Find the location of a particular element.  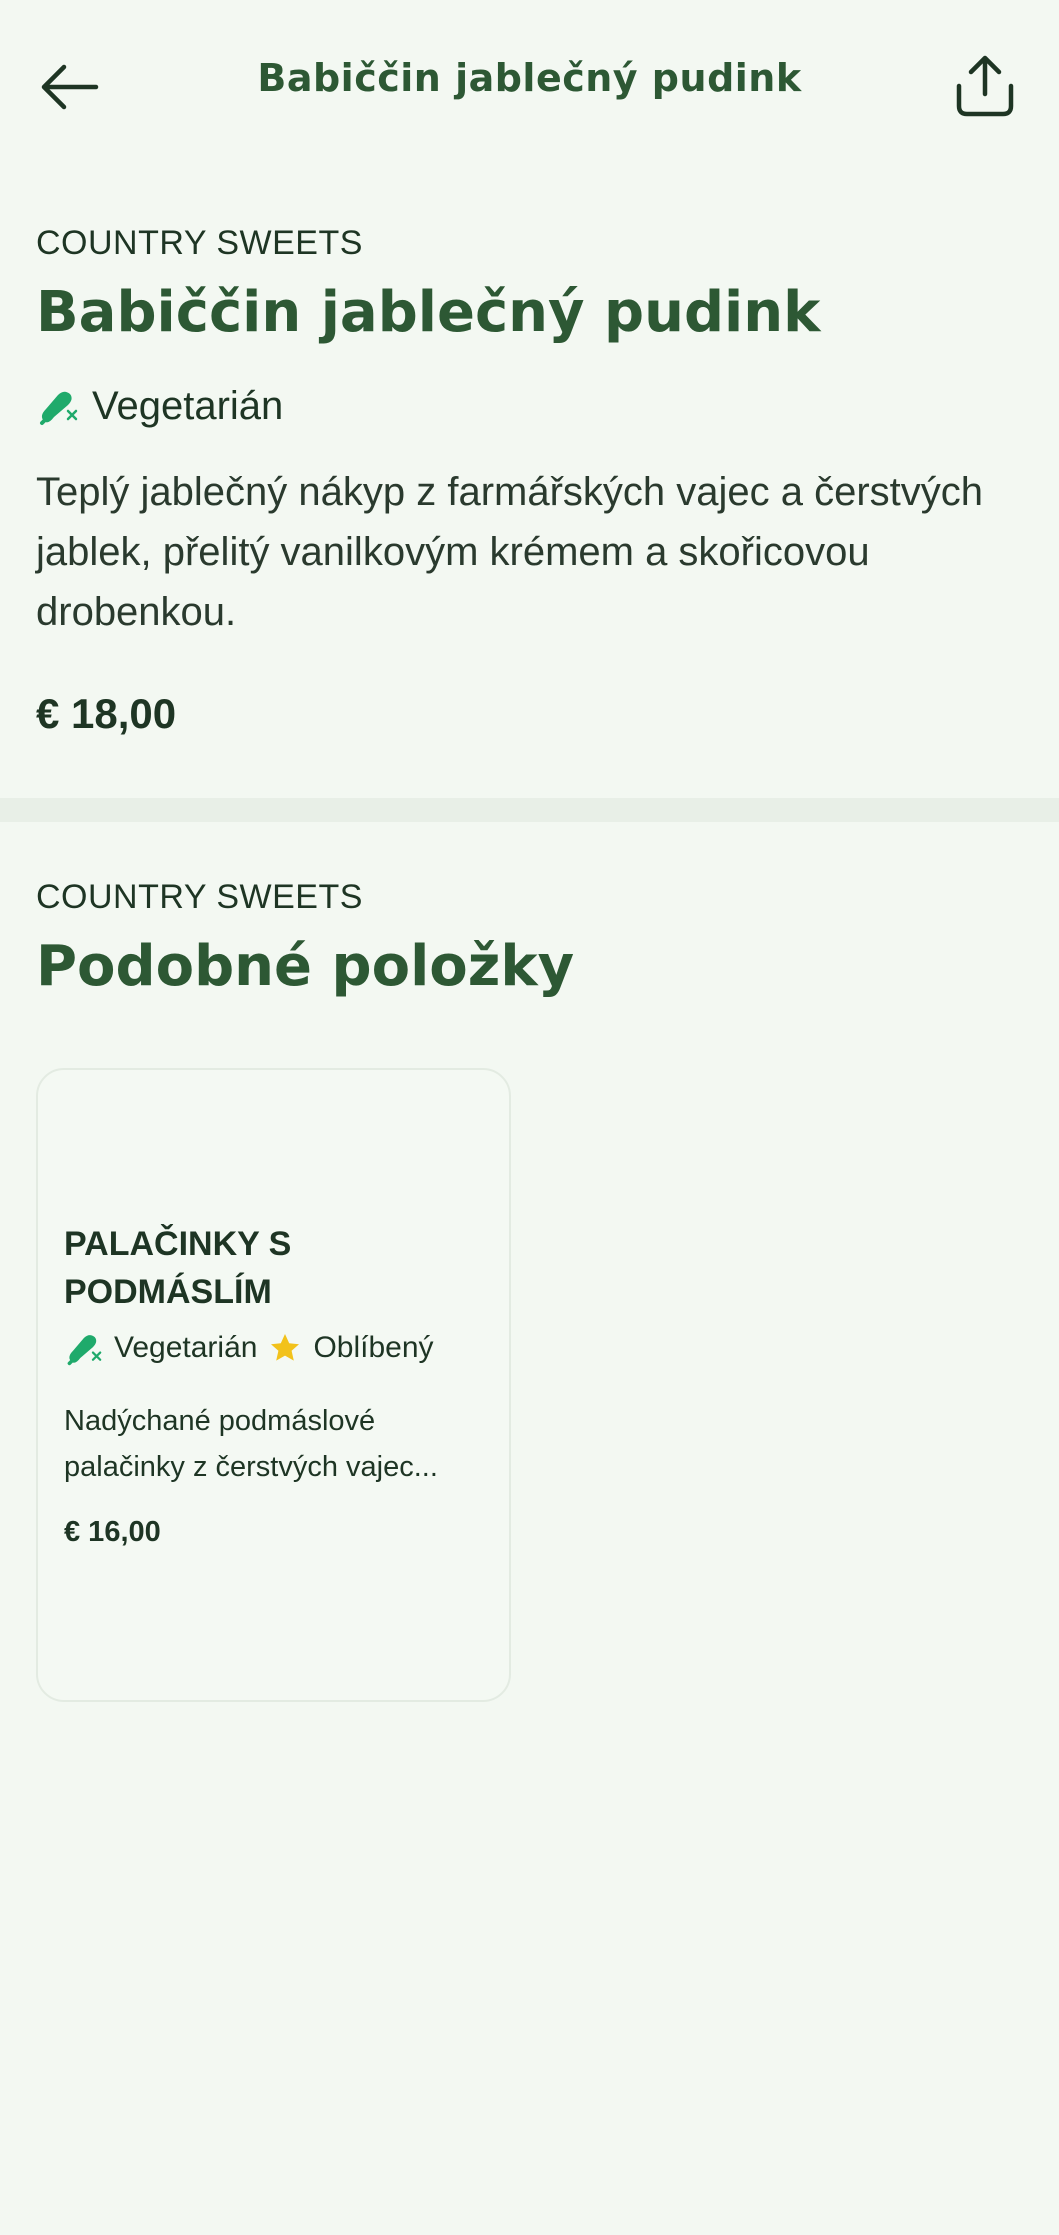

top-bar: Babiččin jablečný pudink is located at coordinates (529, 85).